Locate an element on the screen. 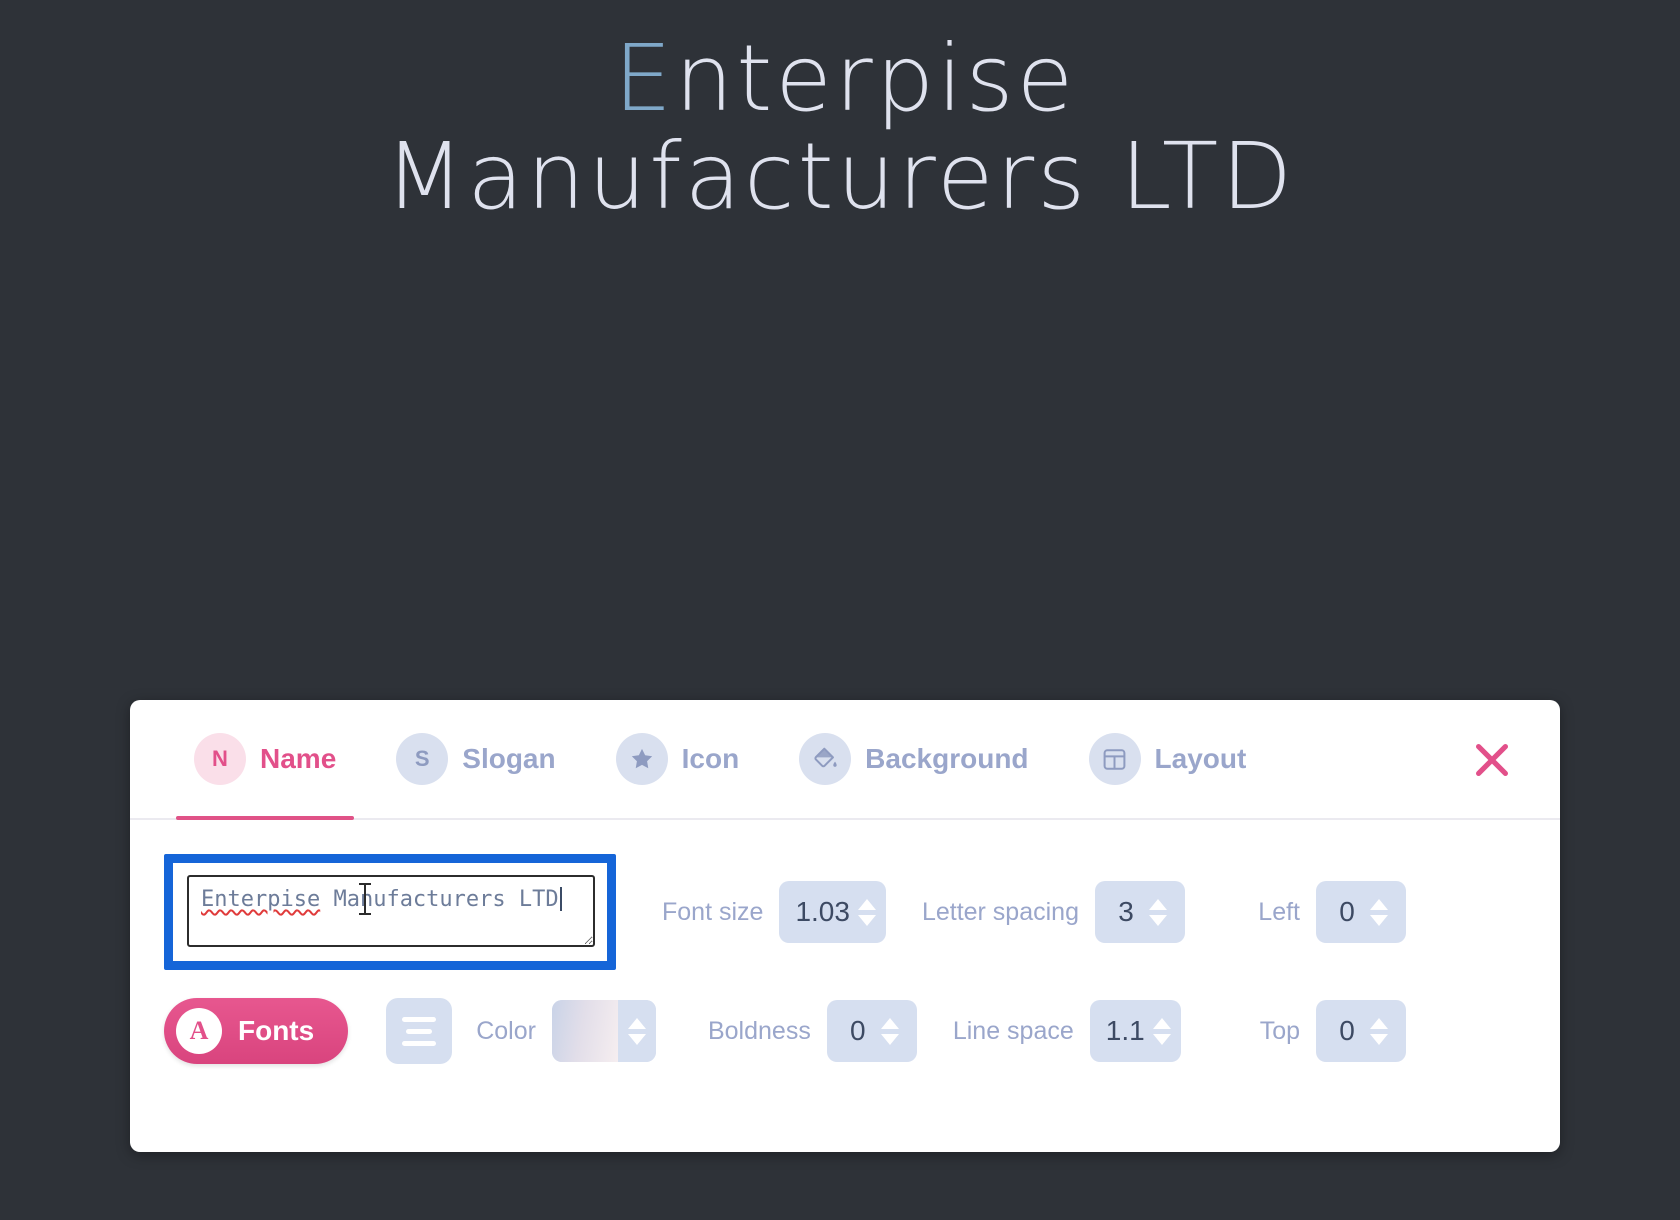  tab-badge-letter: N is located at coordinates (220, 758).